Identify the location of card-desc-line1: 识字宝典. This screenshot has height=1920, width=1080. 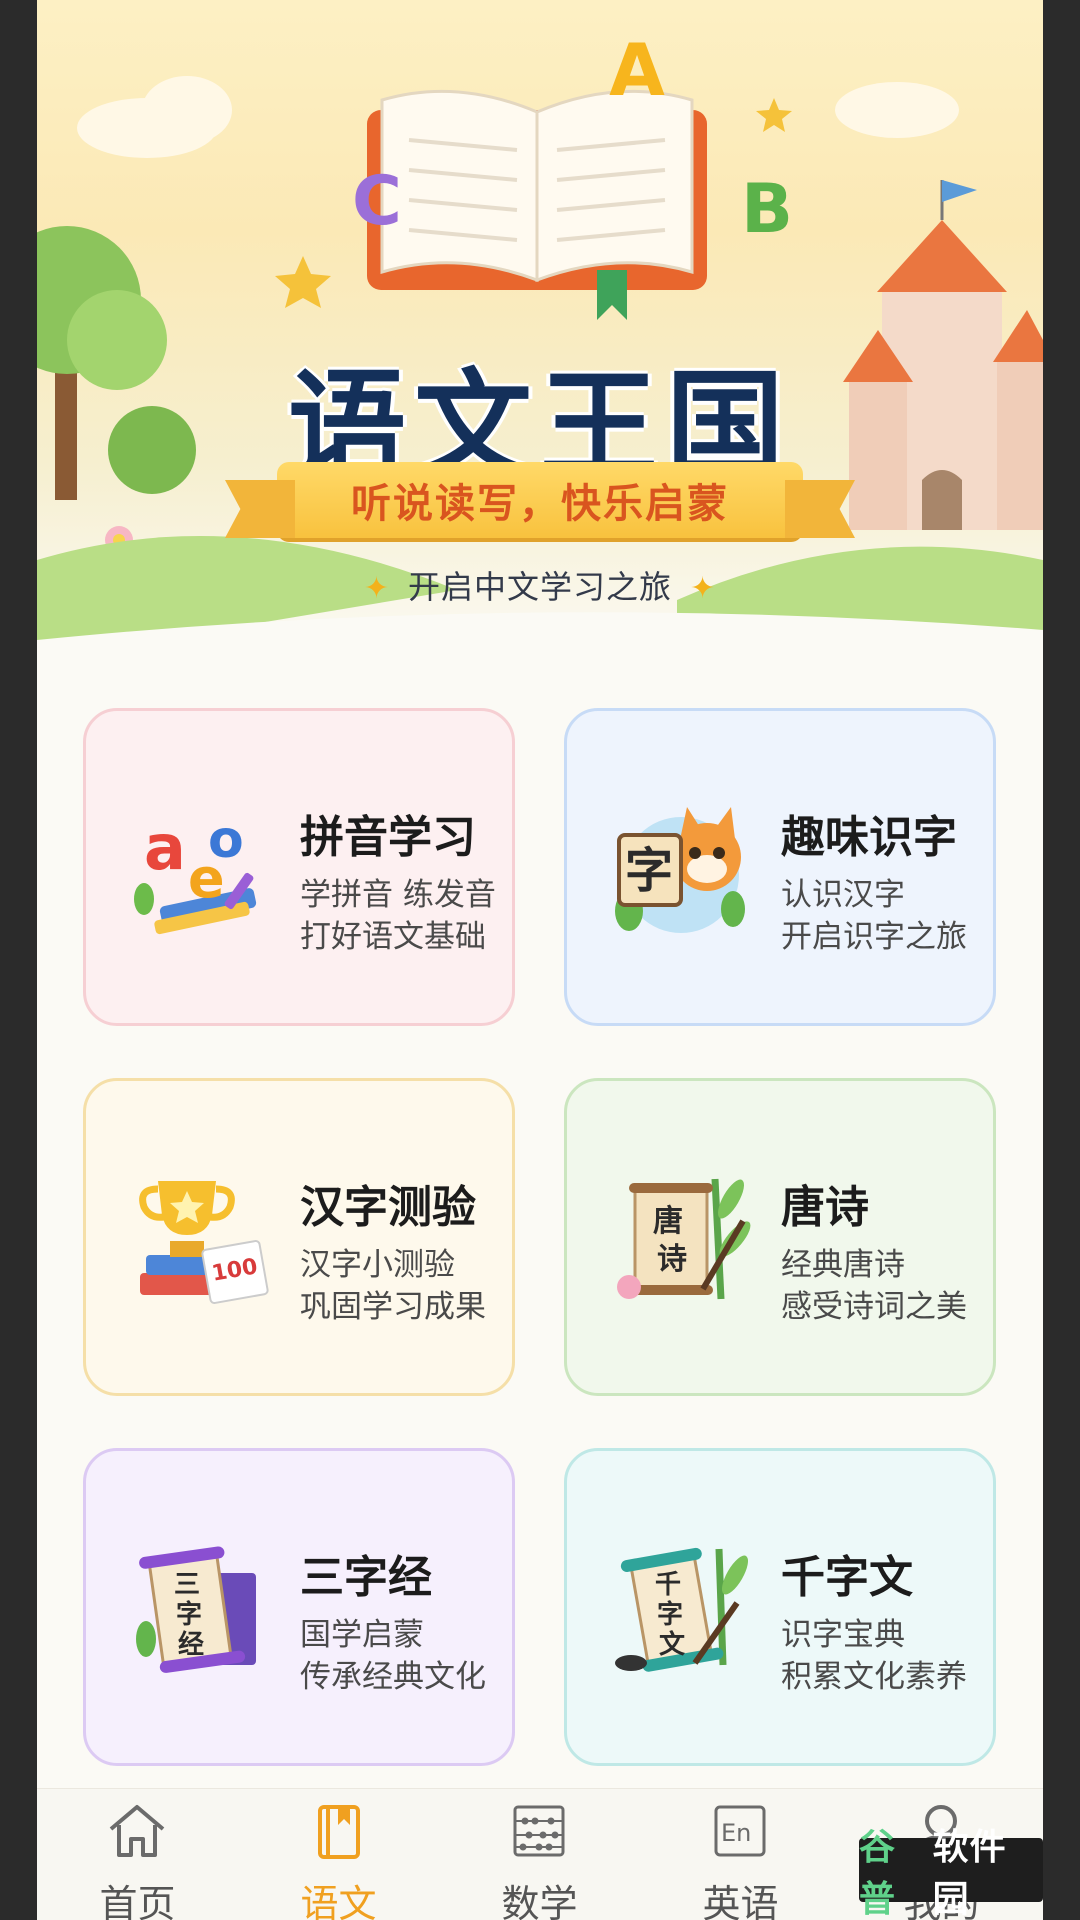
(843, 1635).